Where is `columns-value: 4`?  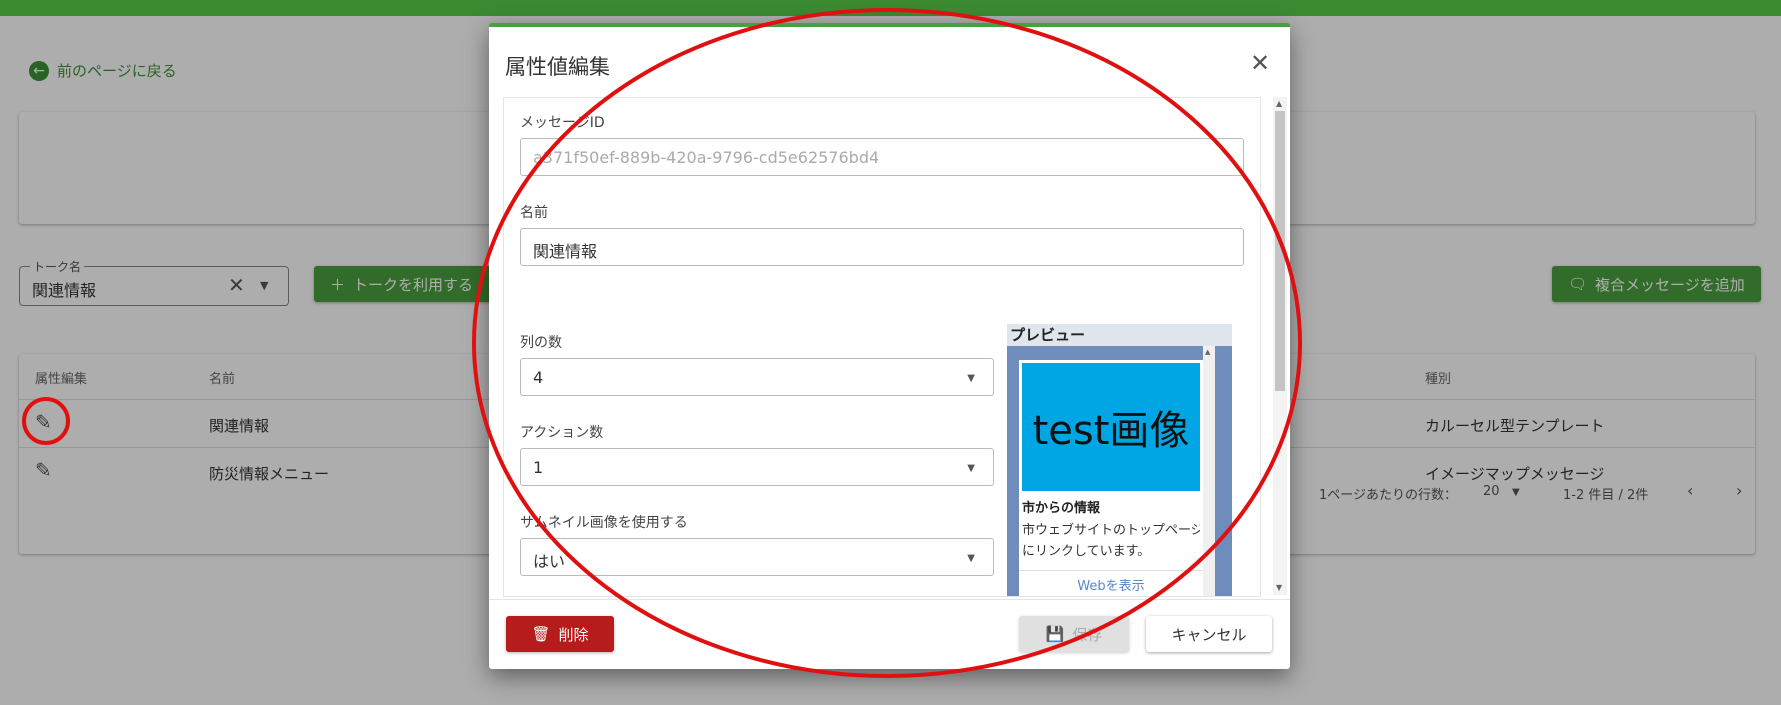 columns-value: 4 is located at coordinates (538, 377).